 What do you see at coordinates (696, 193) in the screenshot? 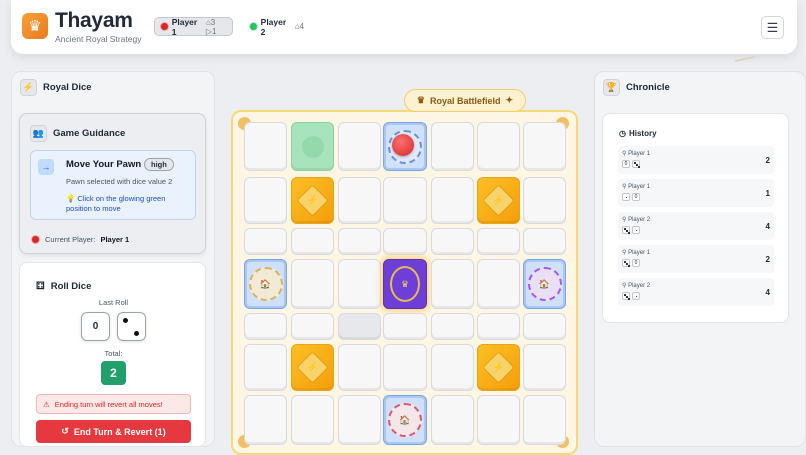
I see `history-entry: ⚲ Player 1 0 1` at bounding box center [696, 193].